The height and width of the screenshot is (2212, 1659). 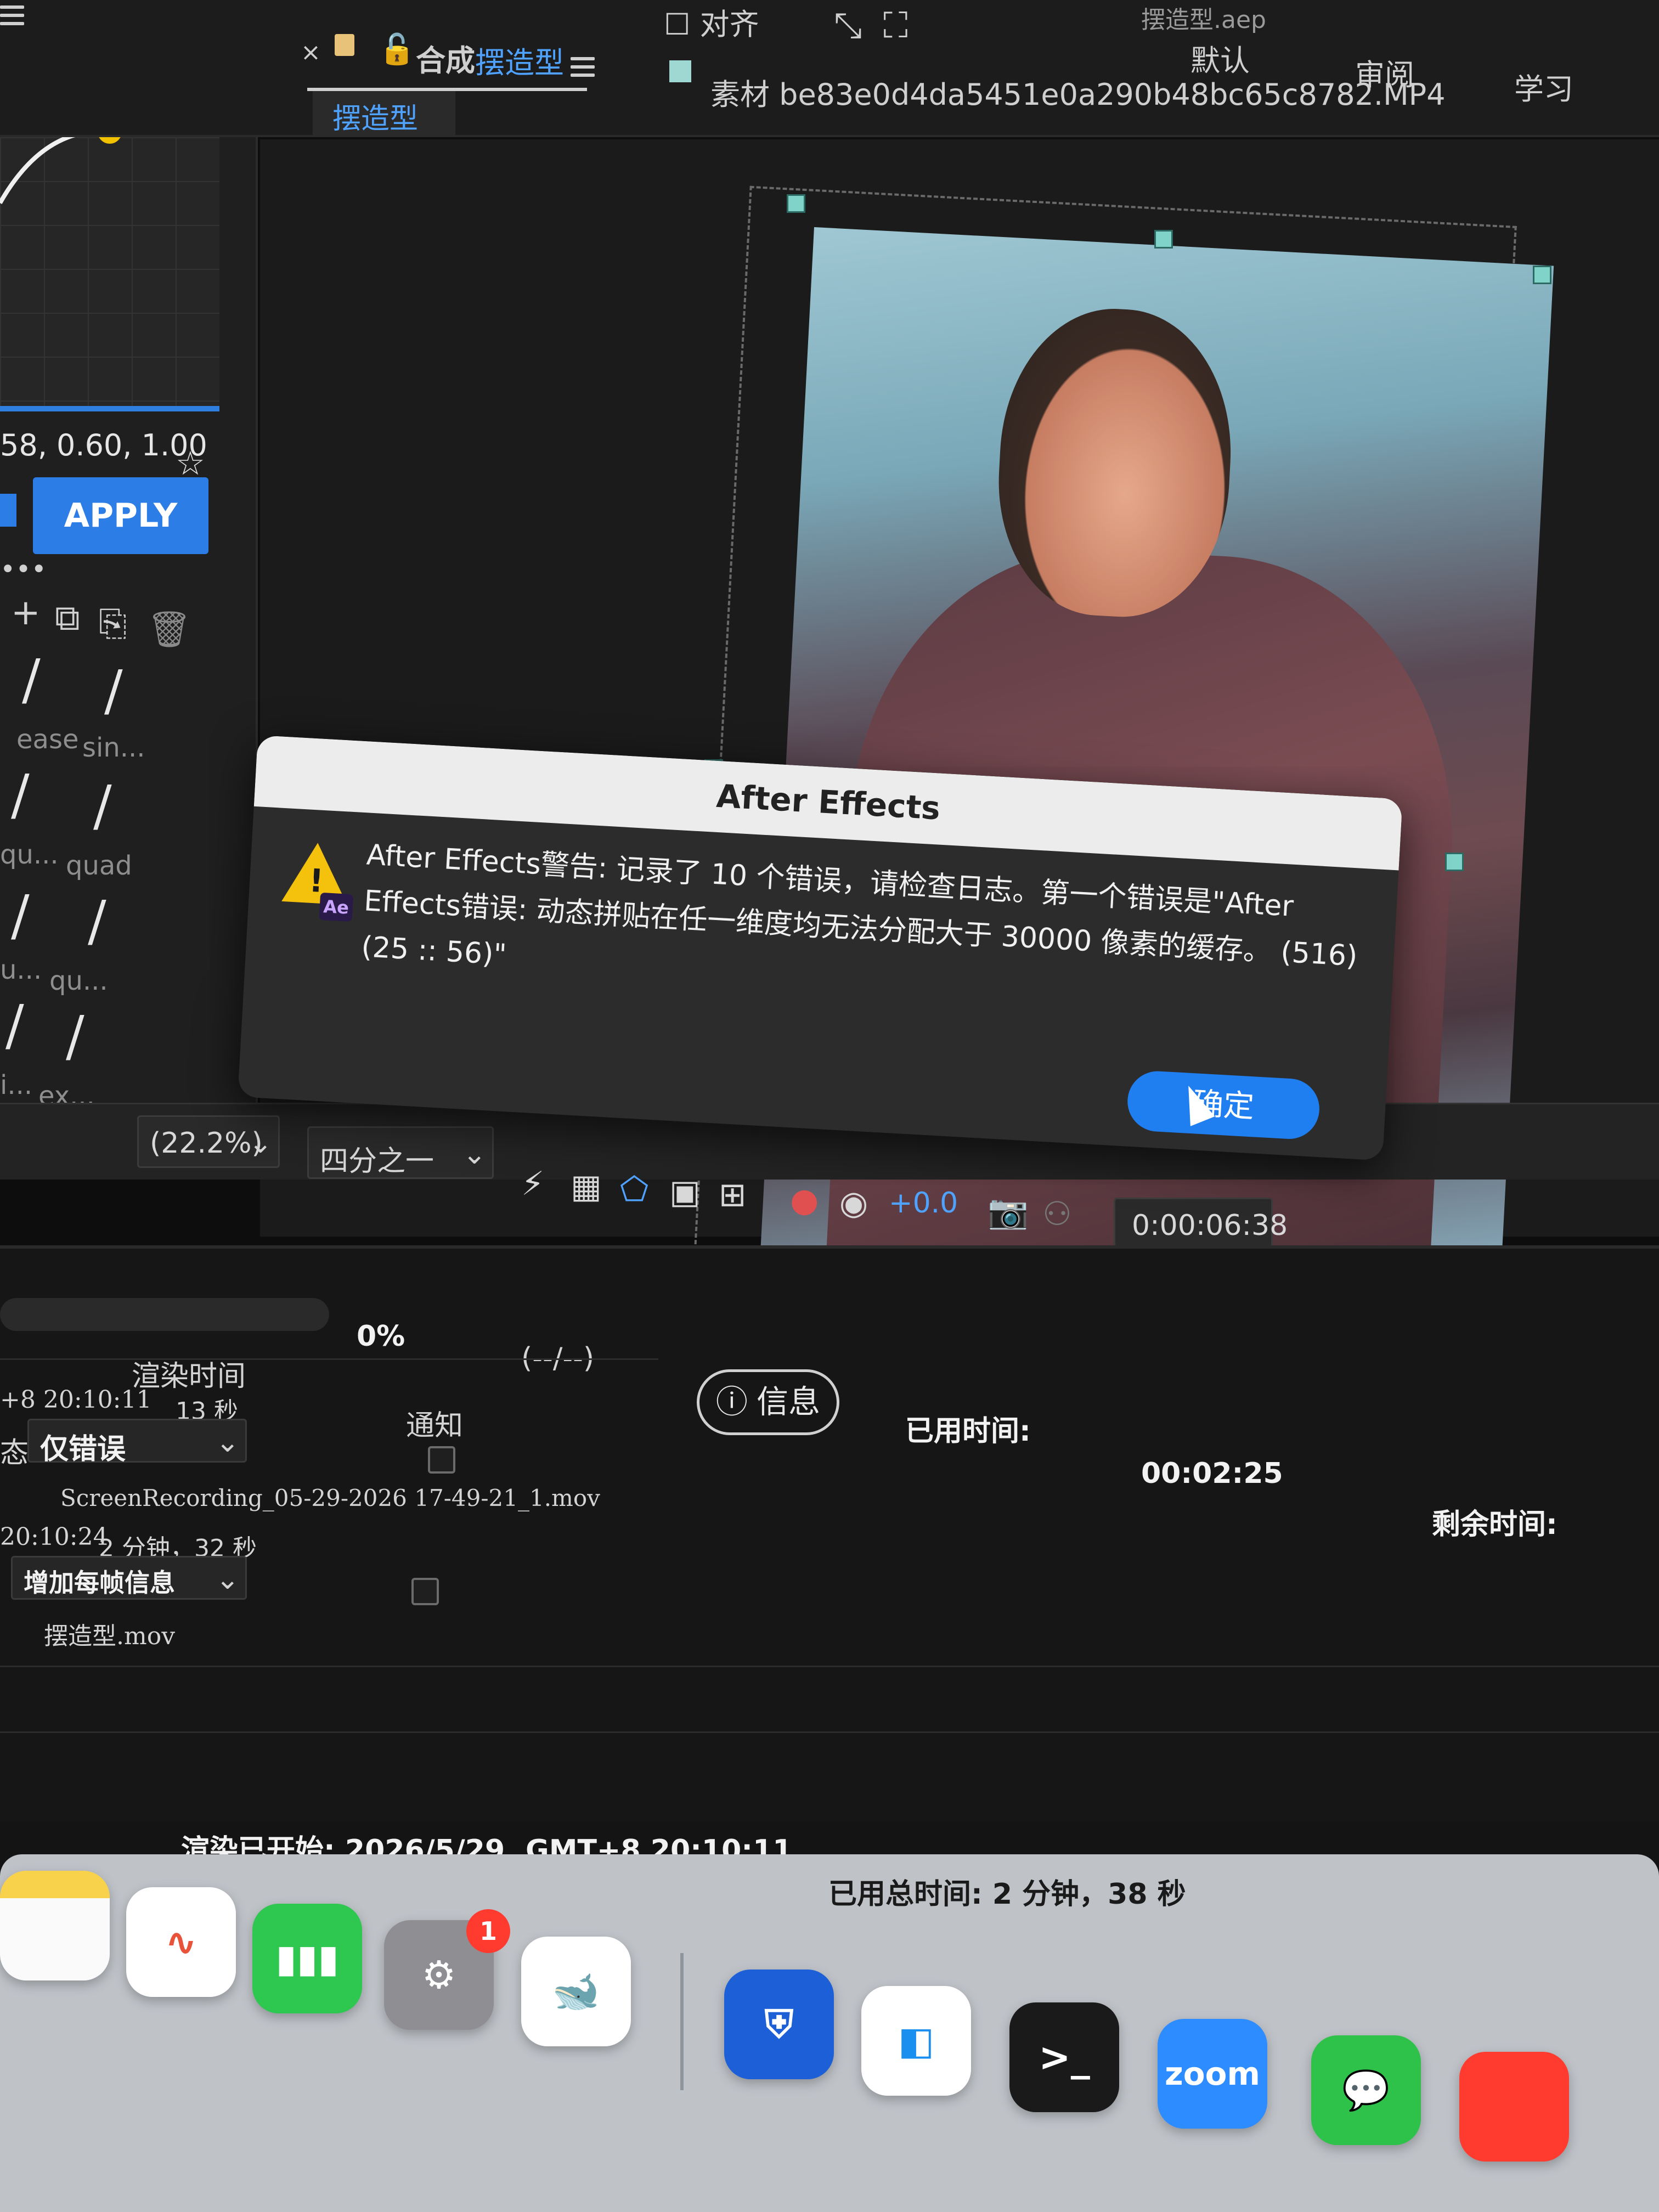 What do you see at coordinates (1078, 92) in the screenshot?
I see `footage-tab-title: 素材 be83e0d4da5451e0a290b48bc65c8782.MP4` at bounding box center [1078, 92].